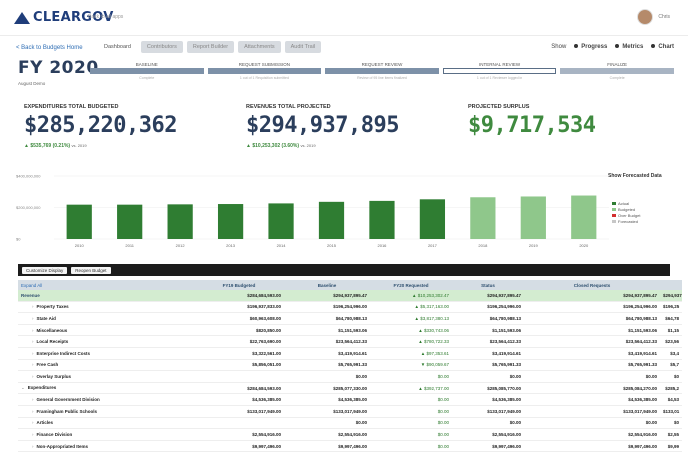 The width and height of the screenshot is (688, 458). What do you see at coordinates (210, 47) in the screenshot?
I see `tab-report-builder: Report Builder` at bounding box center [210, 47].